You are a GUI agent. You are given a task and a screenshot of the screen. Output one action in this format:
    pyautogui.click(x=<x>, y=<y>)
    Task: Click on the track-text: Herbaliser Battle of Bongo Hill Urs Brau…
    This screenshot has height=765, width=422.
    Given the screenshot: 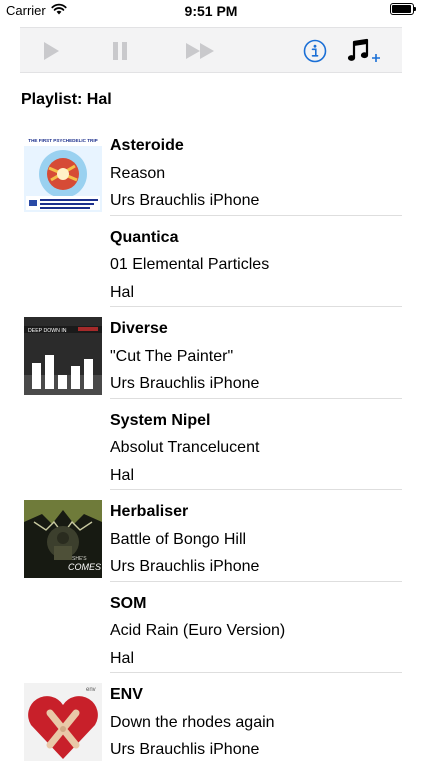 What is the action you would take?
    pyautogui.click(x=184, y=539)
    